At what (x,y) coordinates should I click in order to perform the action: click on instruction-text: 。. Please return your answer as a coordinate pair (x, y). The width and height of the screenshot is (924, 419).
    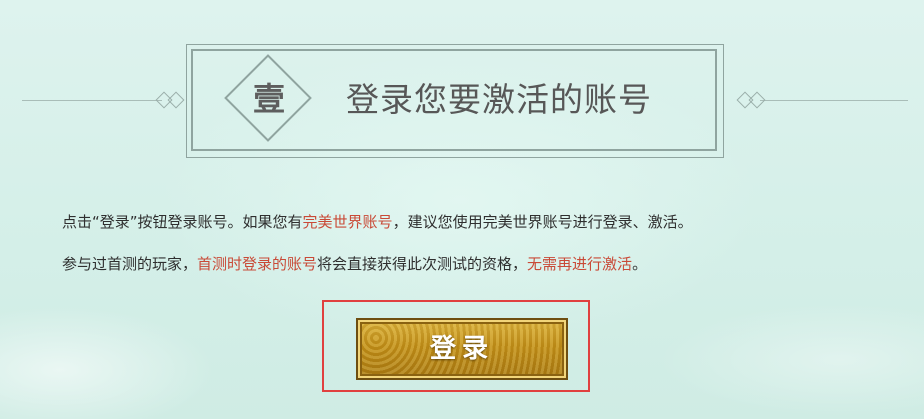
    Looking at the image, I should click on (640, 264).